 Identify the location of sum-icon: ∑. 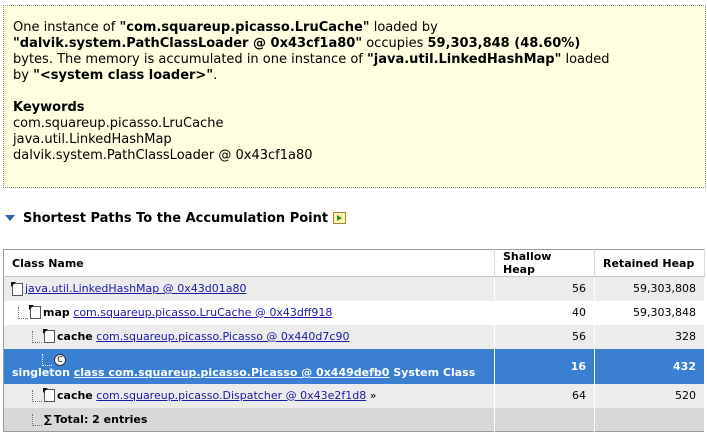
(48, 419).